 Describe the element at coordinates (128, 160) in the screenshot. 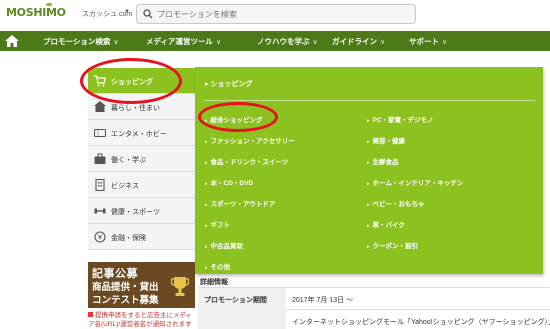

I see `sidebar-item-label: 働く・学ぶ` at that location.